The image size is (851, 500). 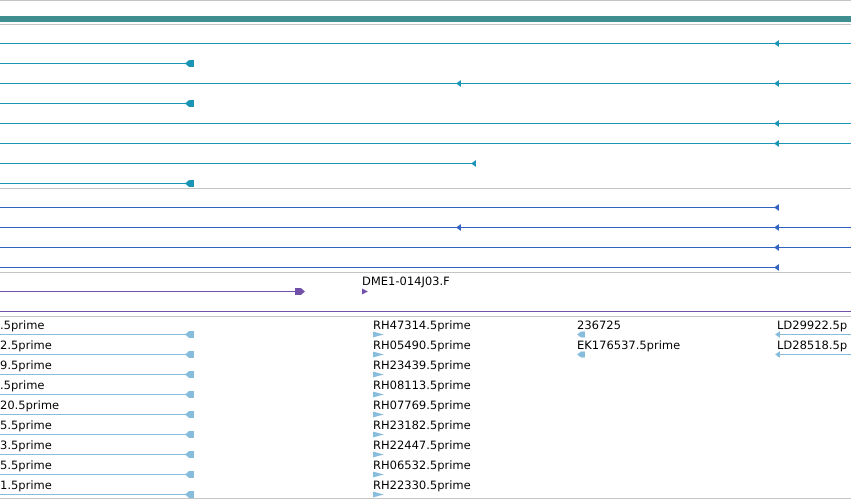 What do you see at coordinates (26, 345) in the screenshot?
I see `feature-label: 2.5prime` at bounding box center [26, 345].